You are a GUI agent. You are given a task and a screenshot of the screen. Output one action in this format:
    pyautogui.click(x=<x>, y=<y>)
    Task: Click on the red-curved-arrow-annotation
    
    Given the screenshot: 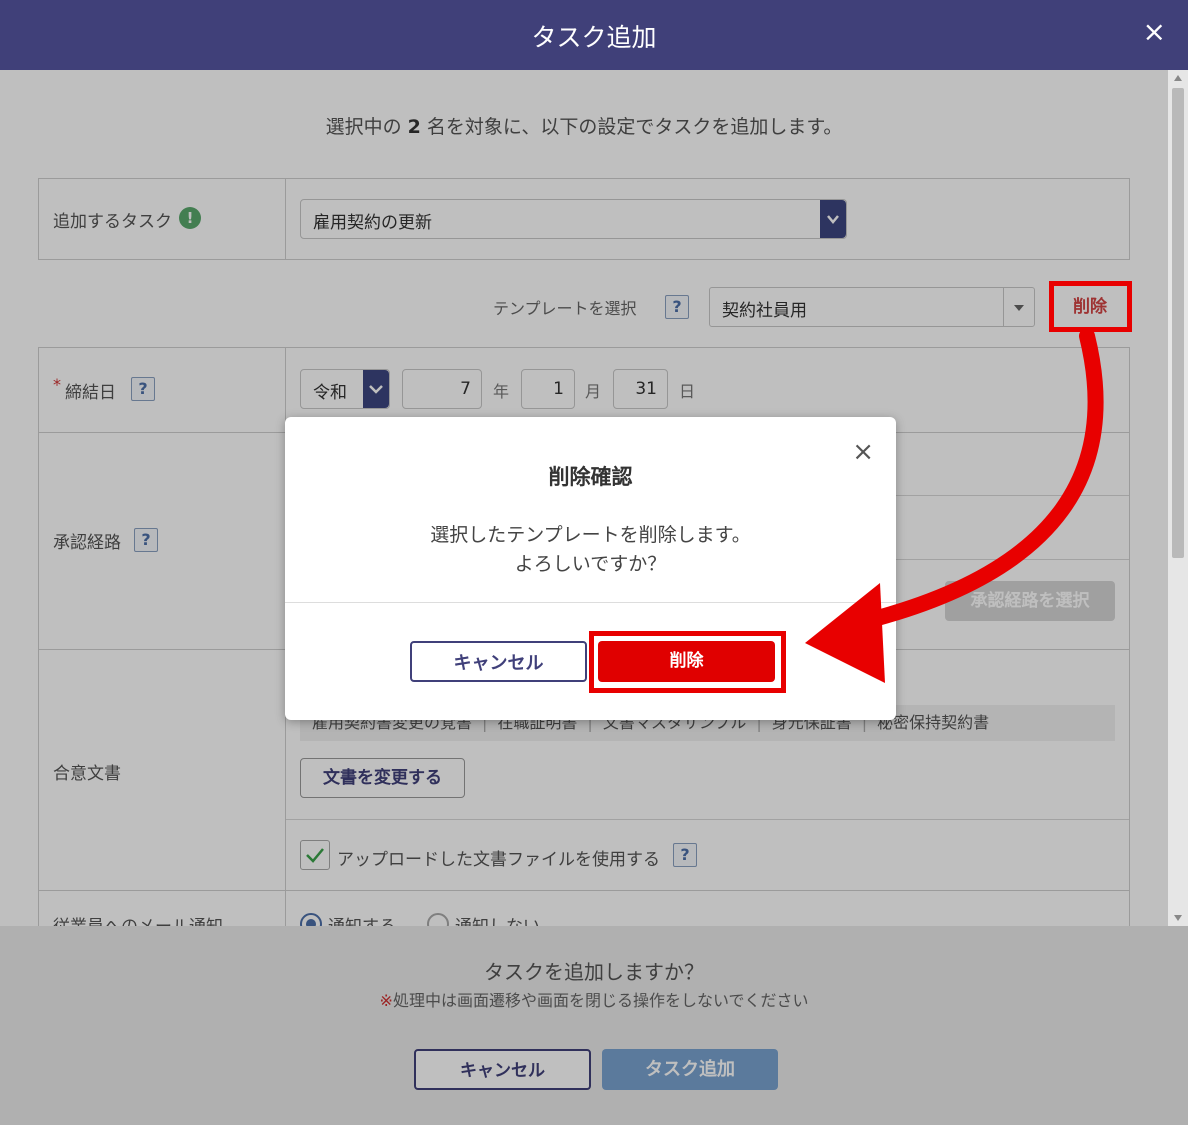 What is the action you would take?
    pyautogui.click(x=954, y=505)
    